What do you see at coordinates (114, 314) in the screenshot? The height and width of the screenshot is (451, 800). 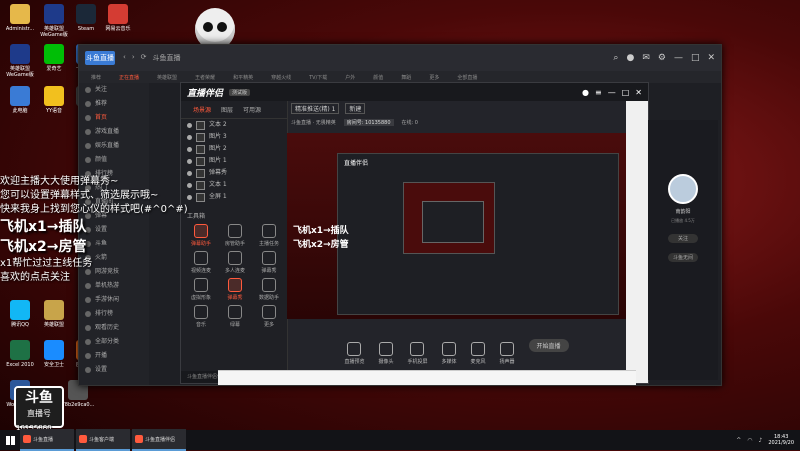 I see `sidebar-item: 排行榜` at bounding box center [114, 314].